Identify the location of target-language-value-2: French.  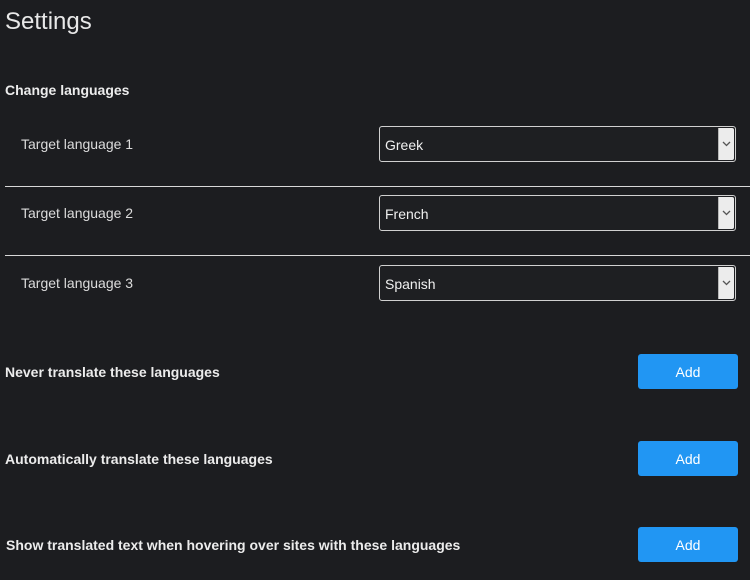
(407, 214).